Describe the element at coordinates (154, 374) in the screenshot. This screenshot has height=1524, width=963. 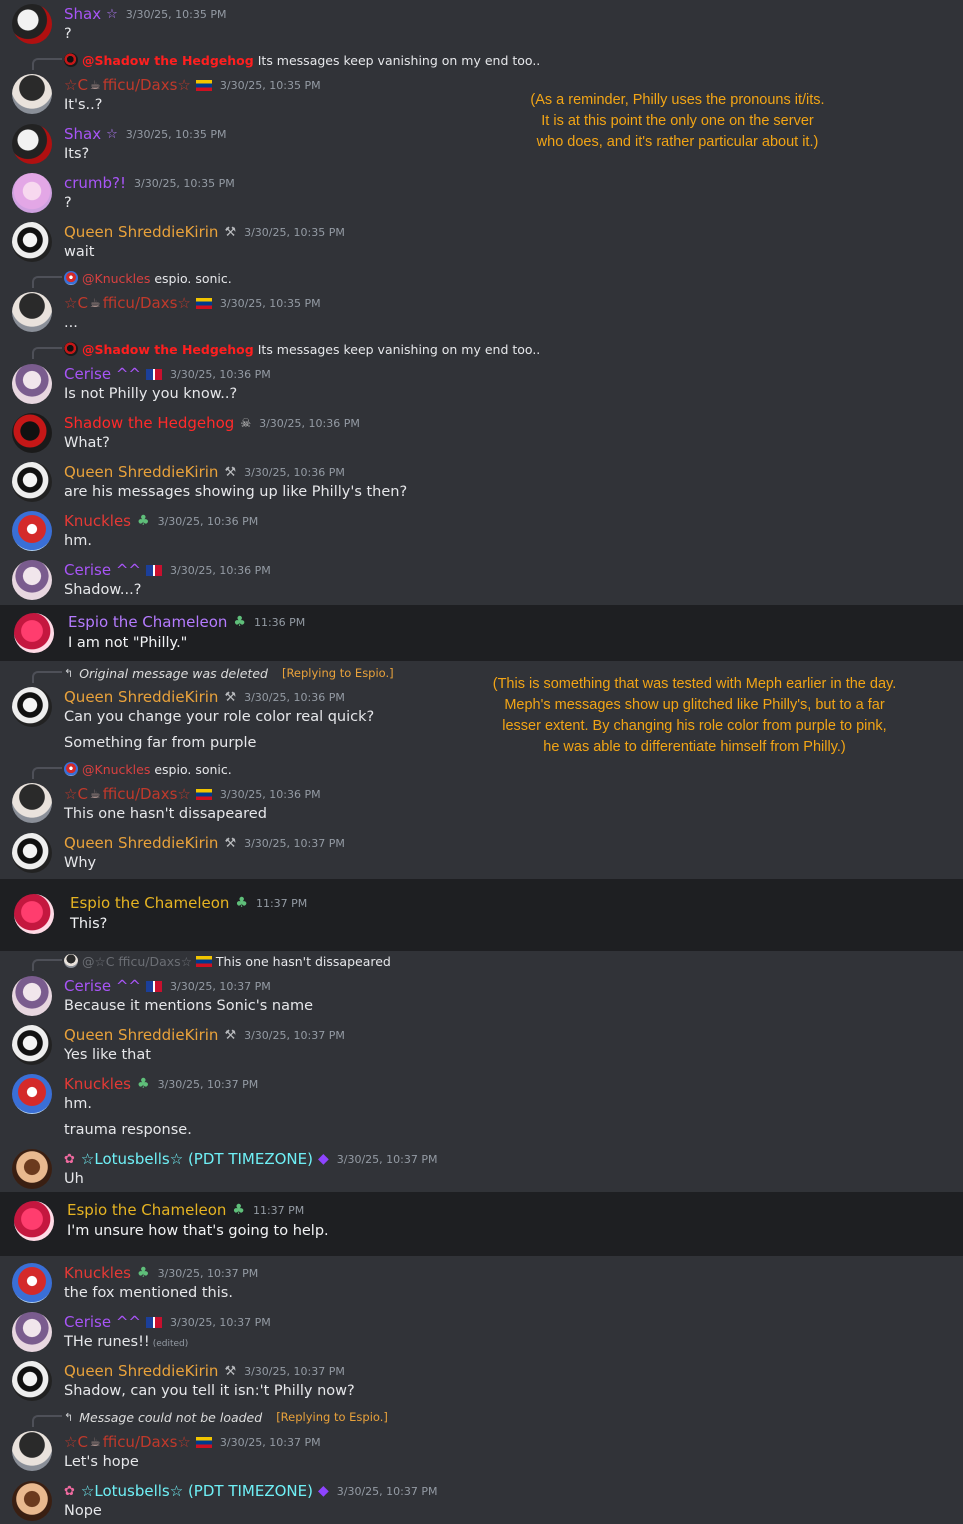
I see `dominican-flag-icon` at that location.